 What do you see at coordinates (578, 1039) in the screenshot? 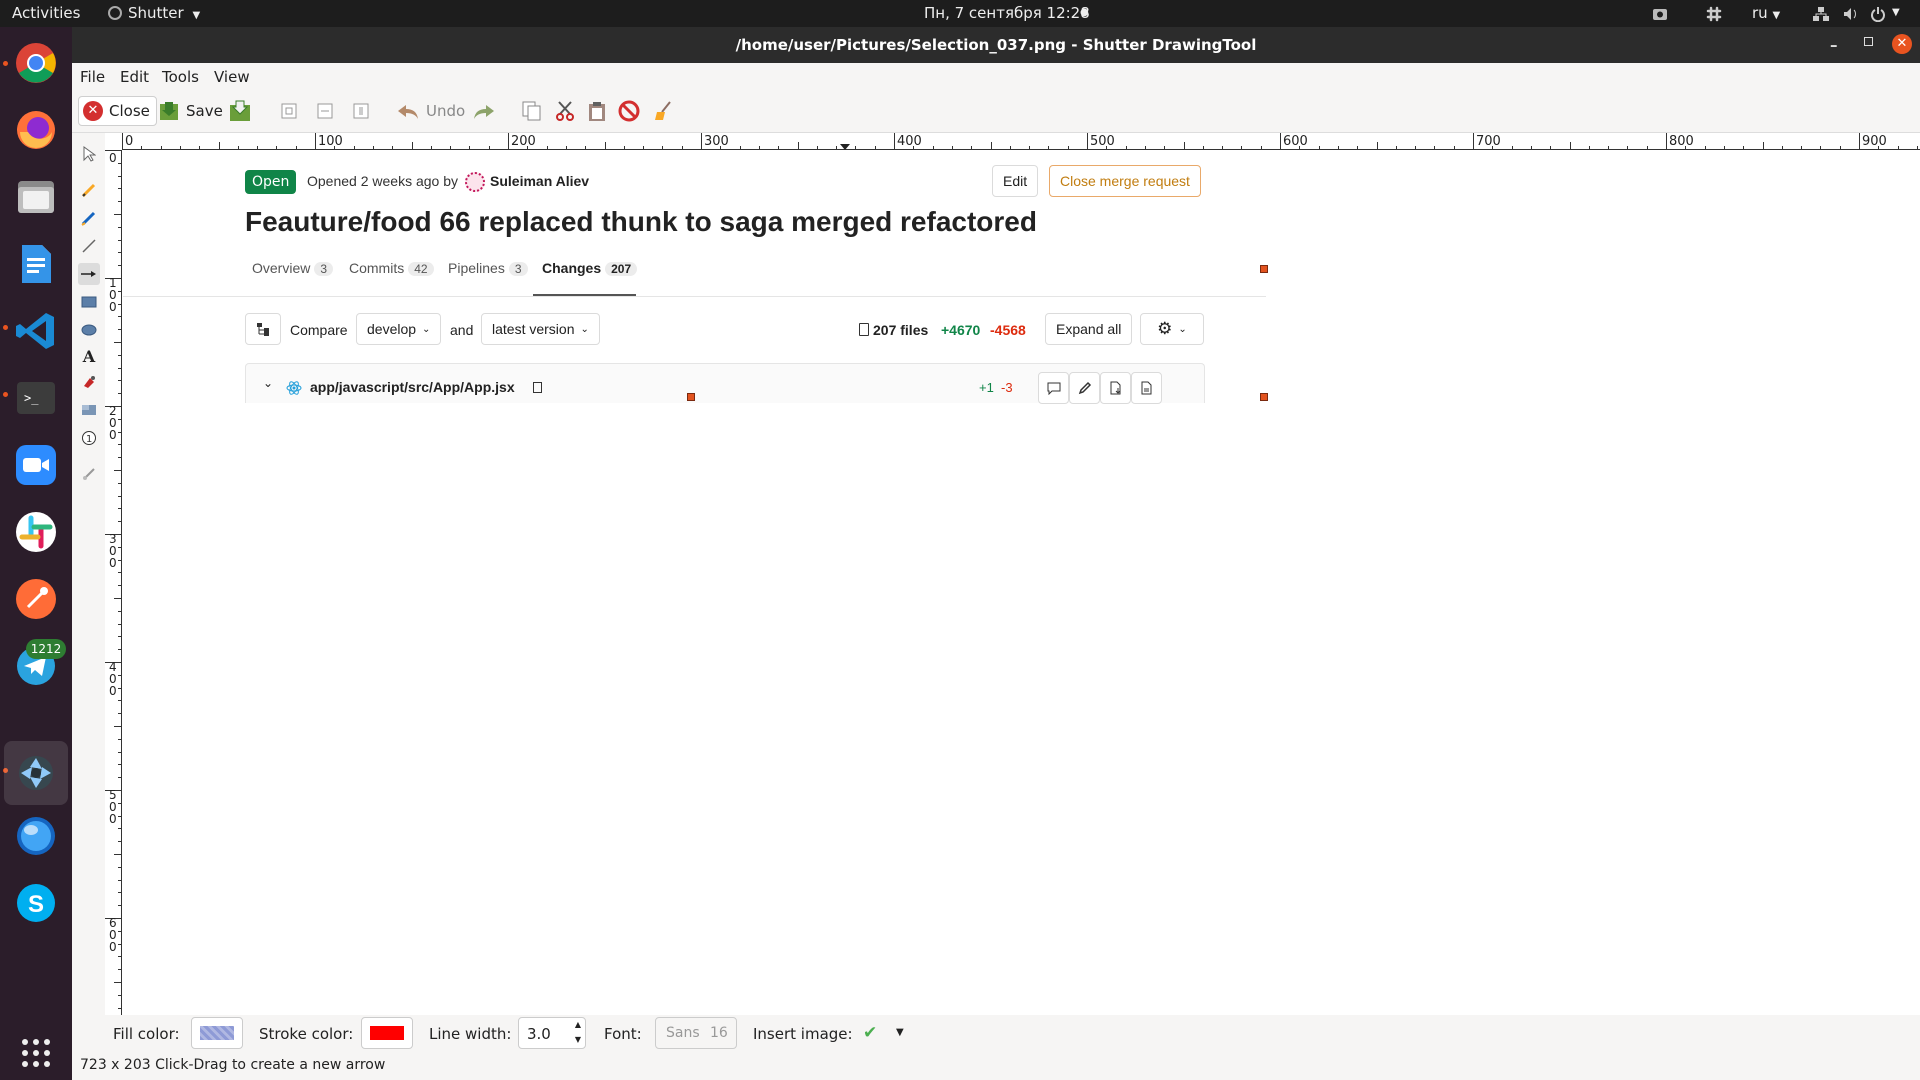
I see `spin-down-icon: ▼` at bounding box center [578, 1039].